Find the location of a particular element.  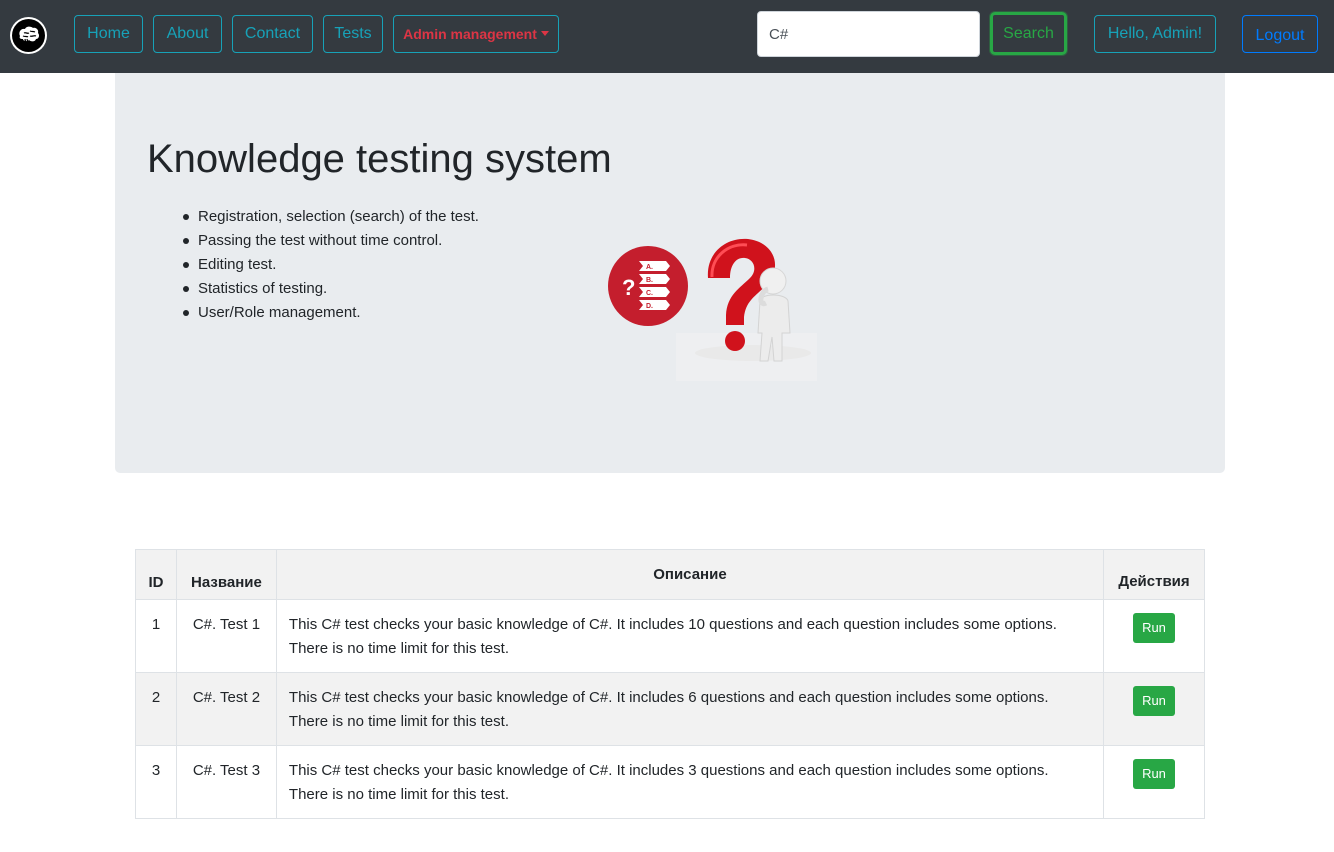

nav-about-link: About is located at coordinates (187, 34).